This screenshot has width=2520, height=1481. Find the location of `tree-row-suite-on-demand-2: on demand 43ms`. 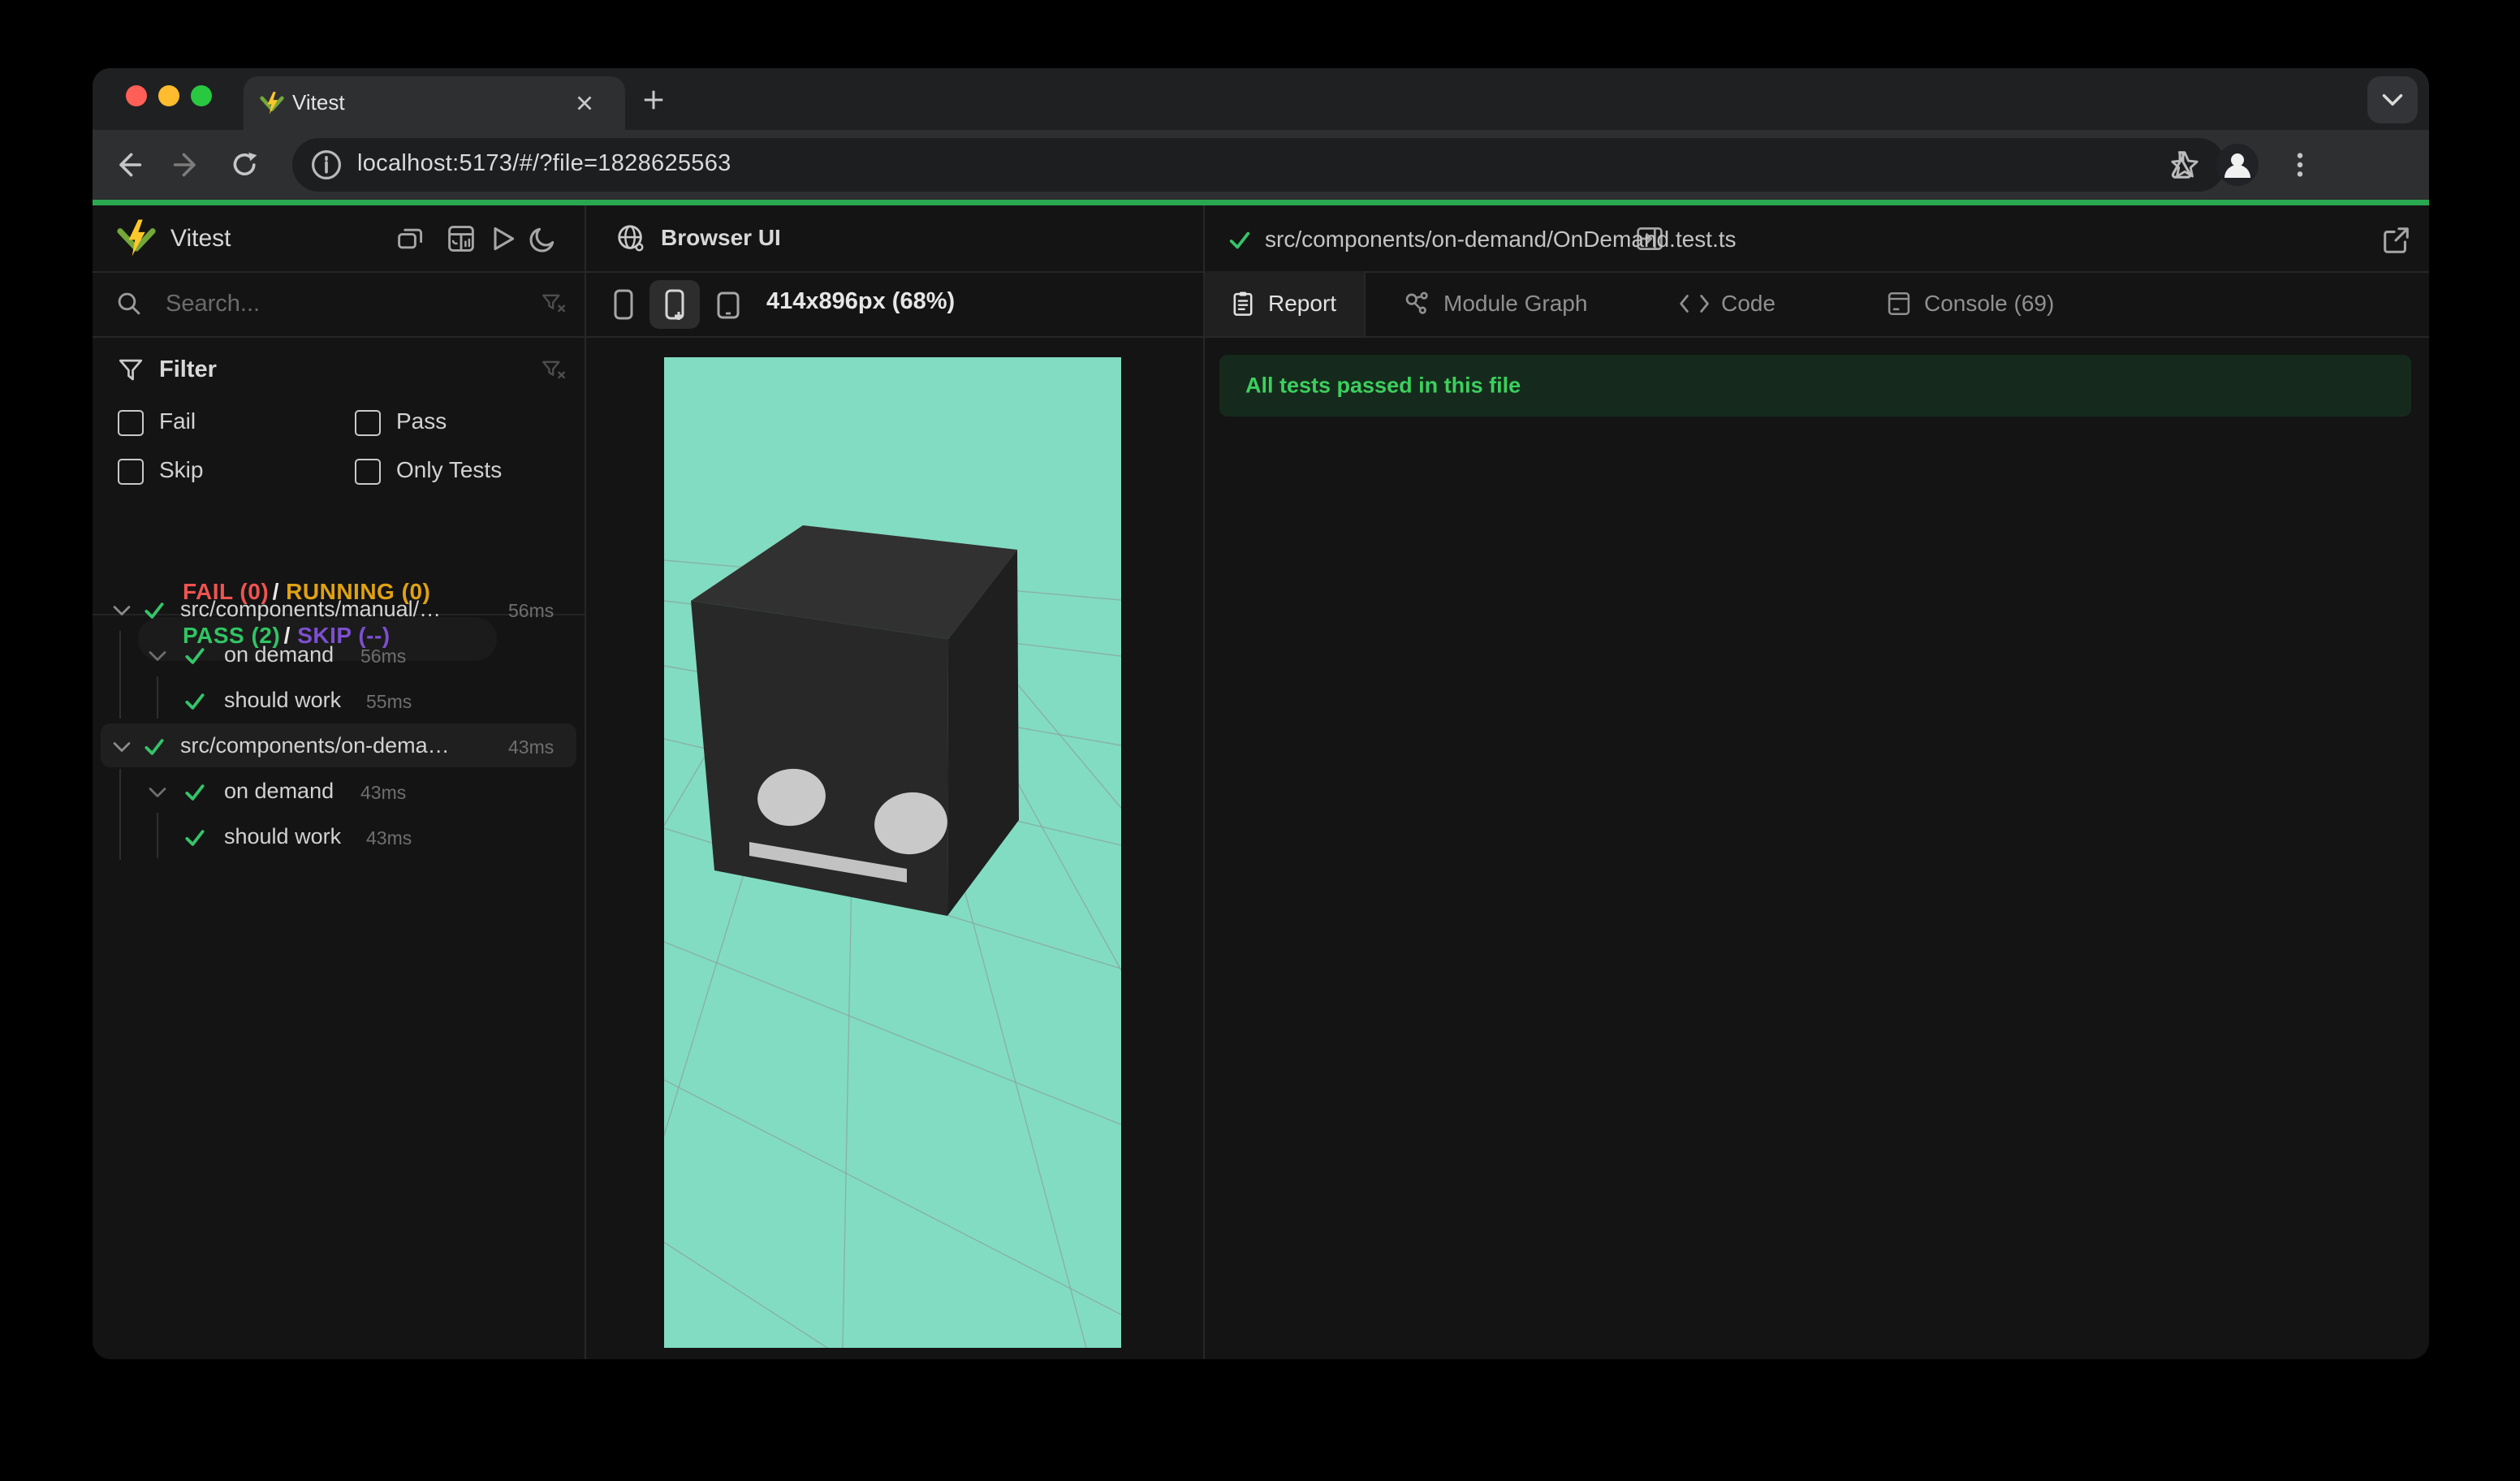

tree-row-suite-on-demand-2: on demand 43ms is located at coordinates (339, 793).